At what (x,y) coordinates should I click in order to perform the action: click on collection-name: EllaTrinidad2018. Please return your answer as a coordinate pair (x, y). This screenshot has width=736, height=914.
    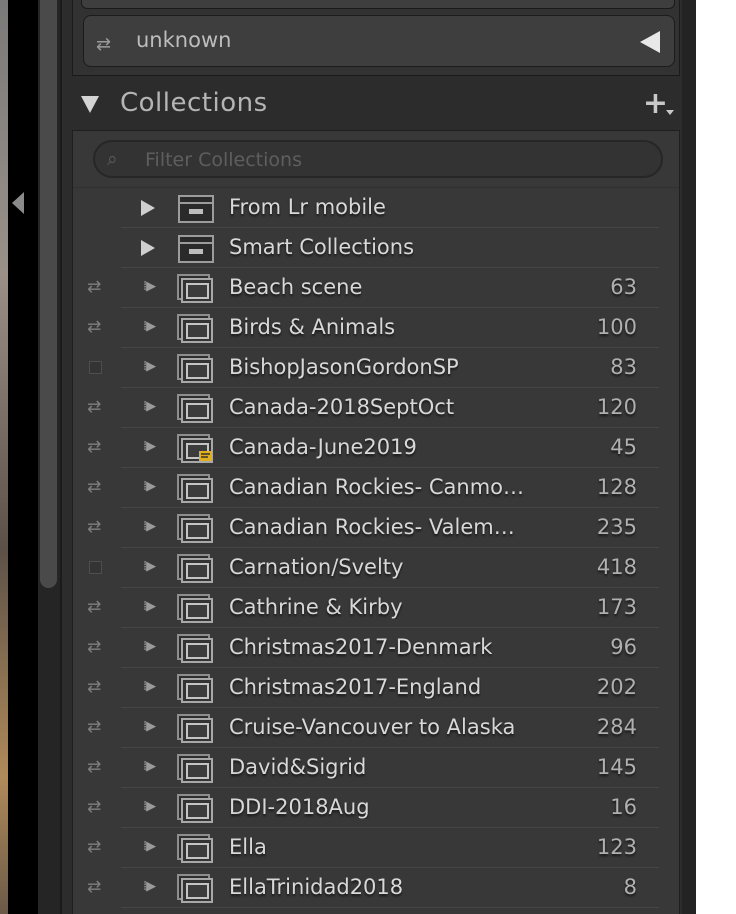
    Looking at the image, I should click on (316, 887).